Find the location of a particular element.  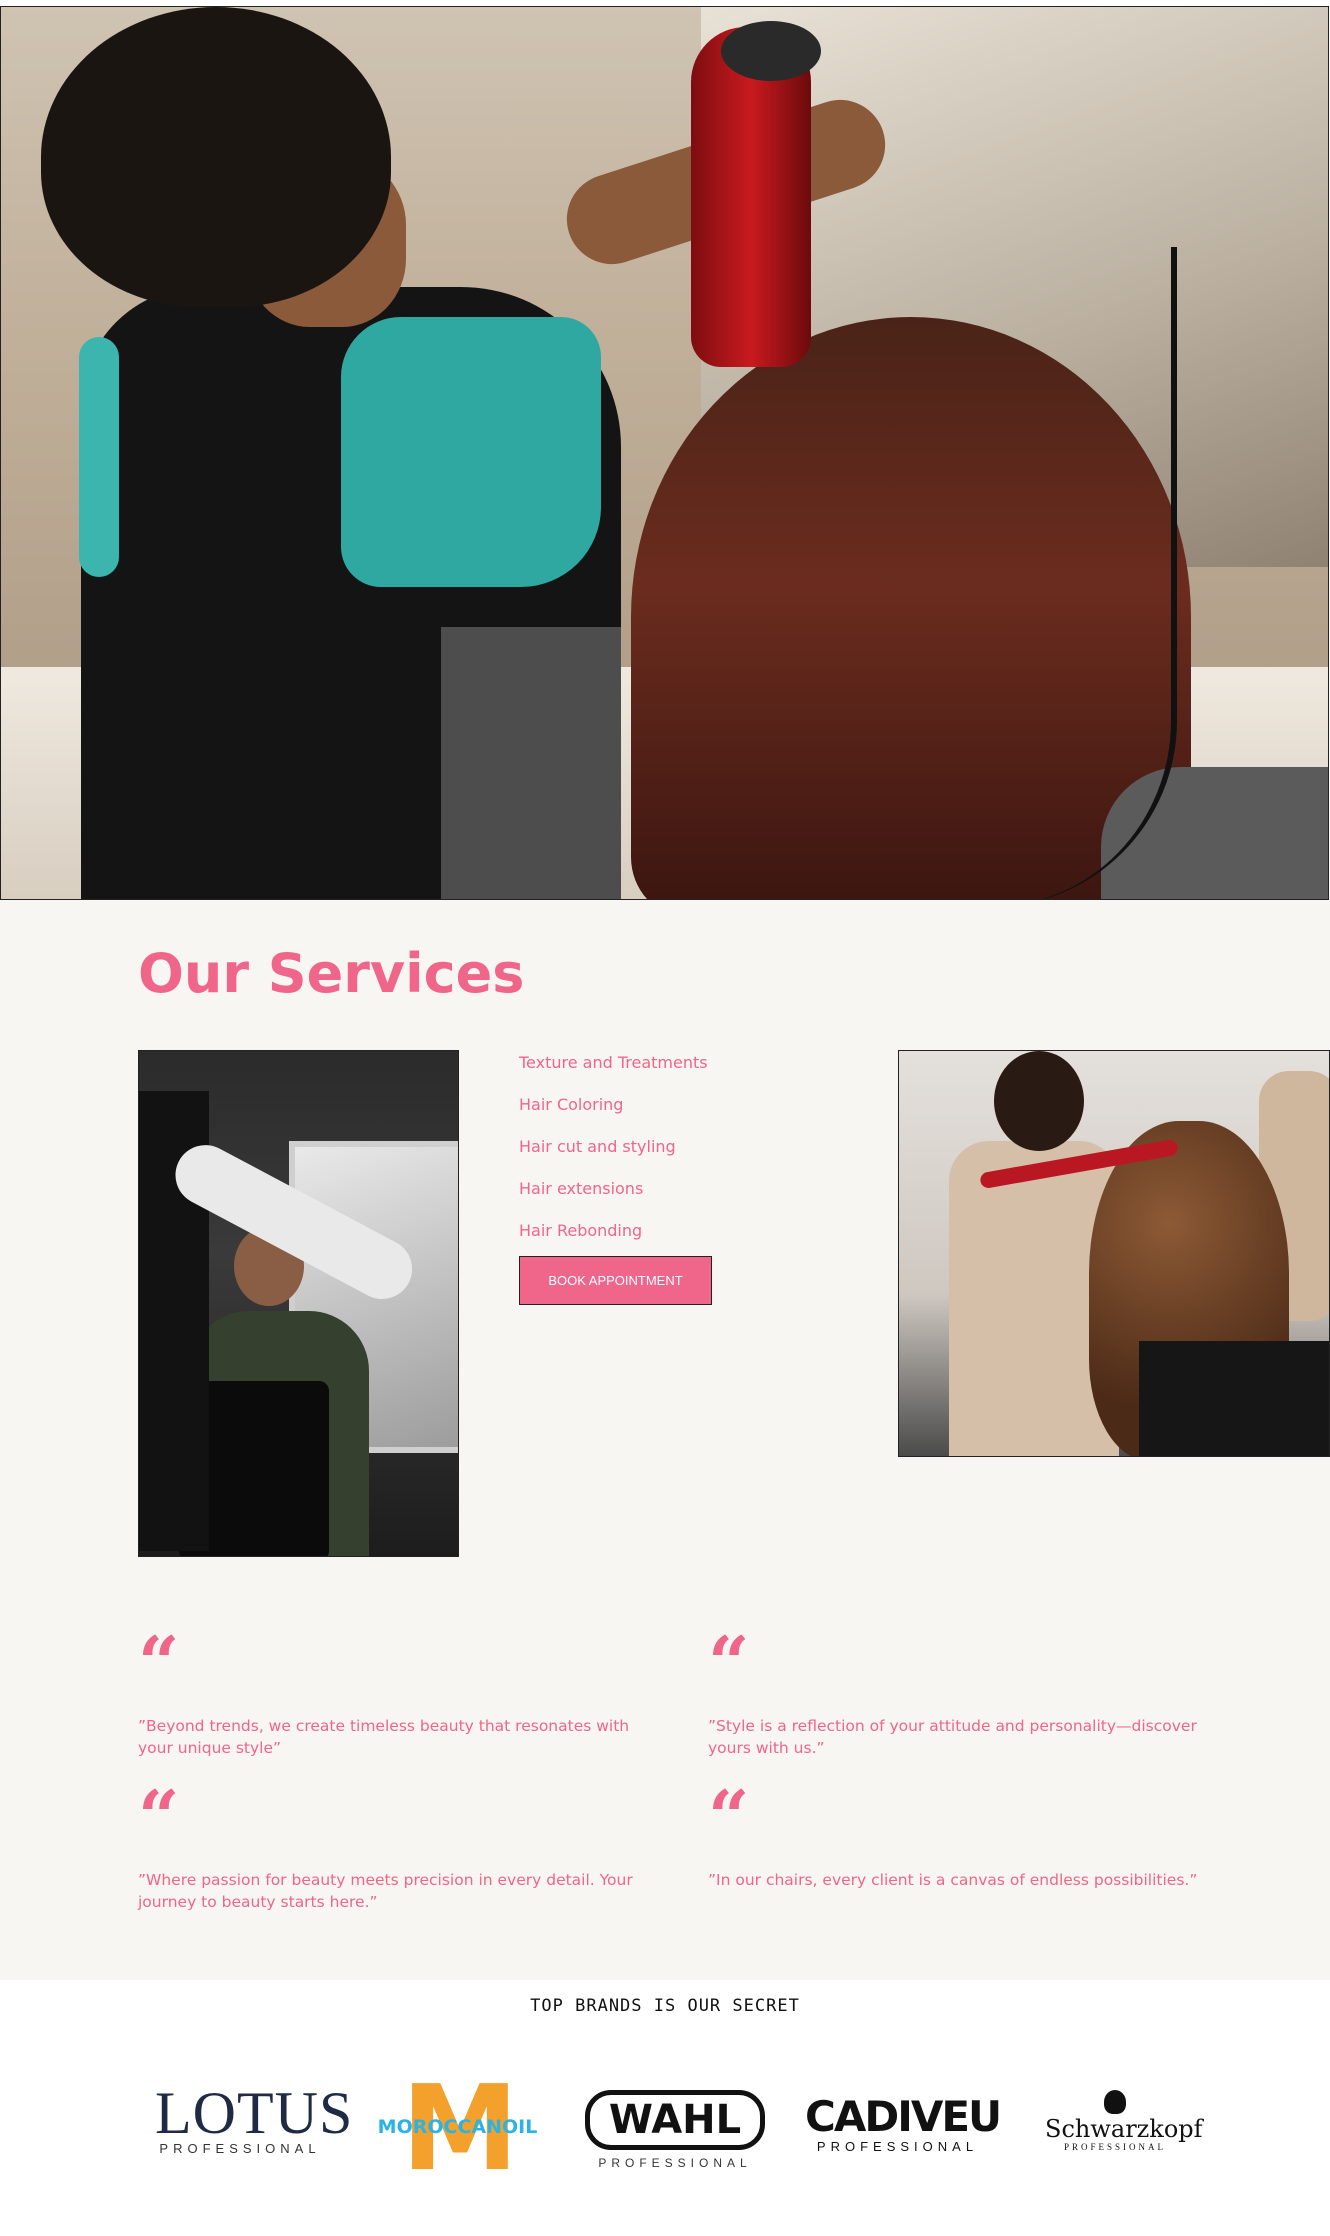

lotus-logo-name: LOTUS is located at coordinates (254, 2113).